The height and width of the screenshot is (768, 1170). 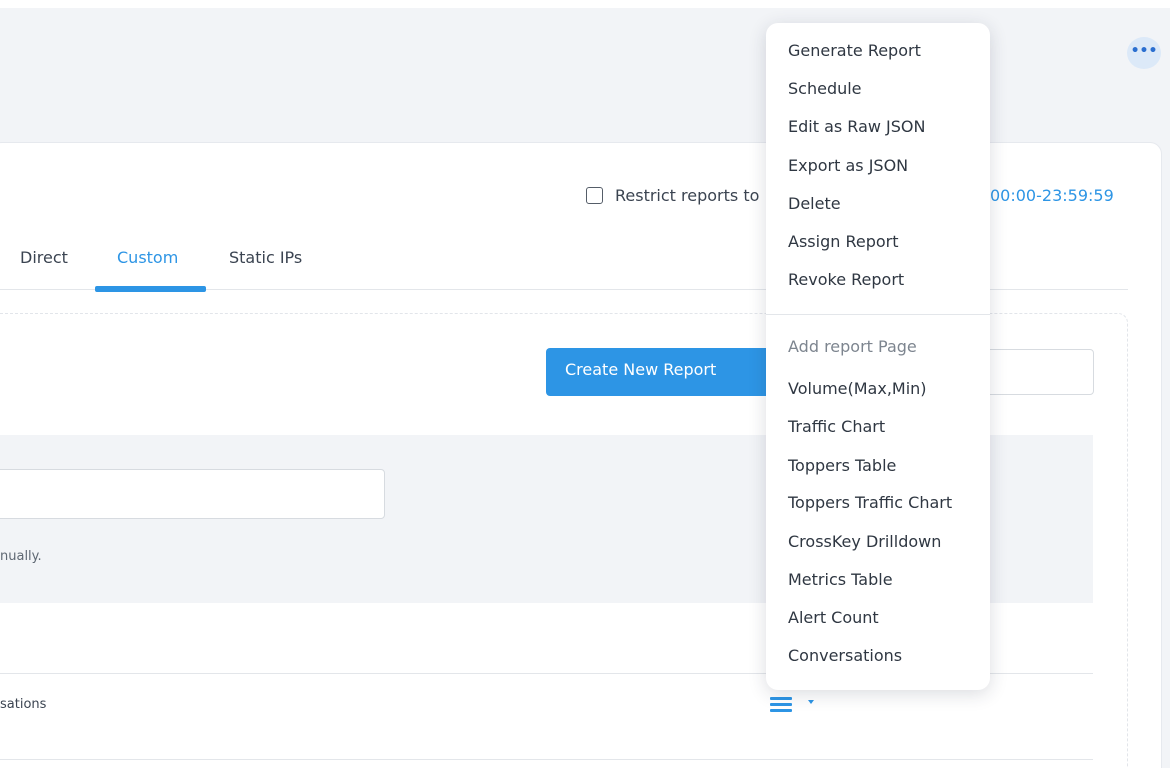 I want to click on ellipsis-icon: •••, so click(x=1144, y=51).